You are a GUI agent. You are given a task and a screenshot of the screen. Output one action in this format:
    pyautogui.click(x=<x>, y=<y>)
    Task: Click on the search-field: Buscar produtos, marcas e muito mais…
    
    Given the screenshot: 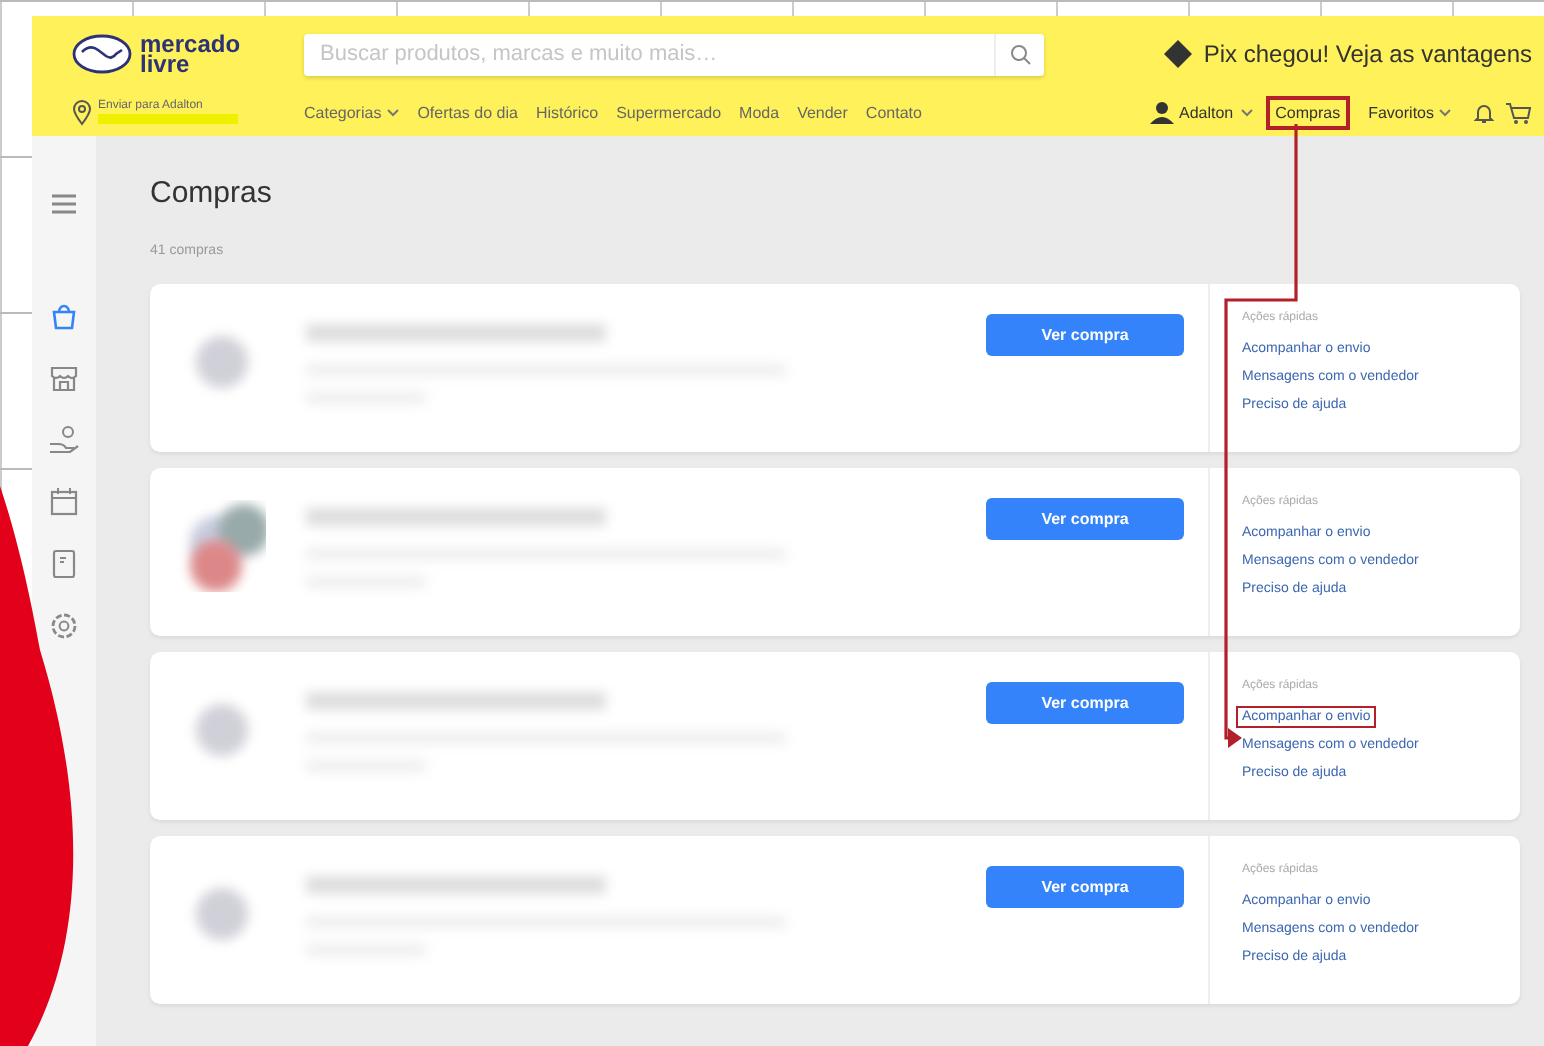 What is the action you would take?
    pyautogui.click(x=649, y=54)
    